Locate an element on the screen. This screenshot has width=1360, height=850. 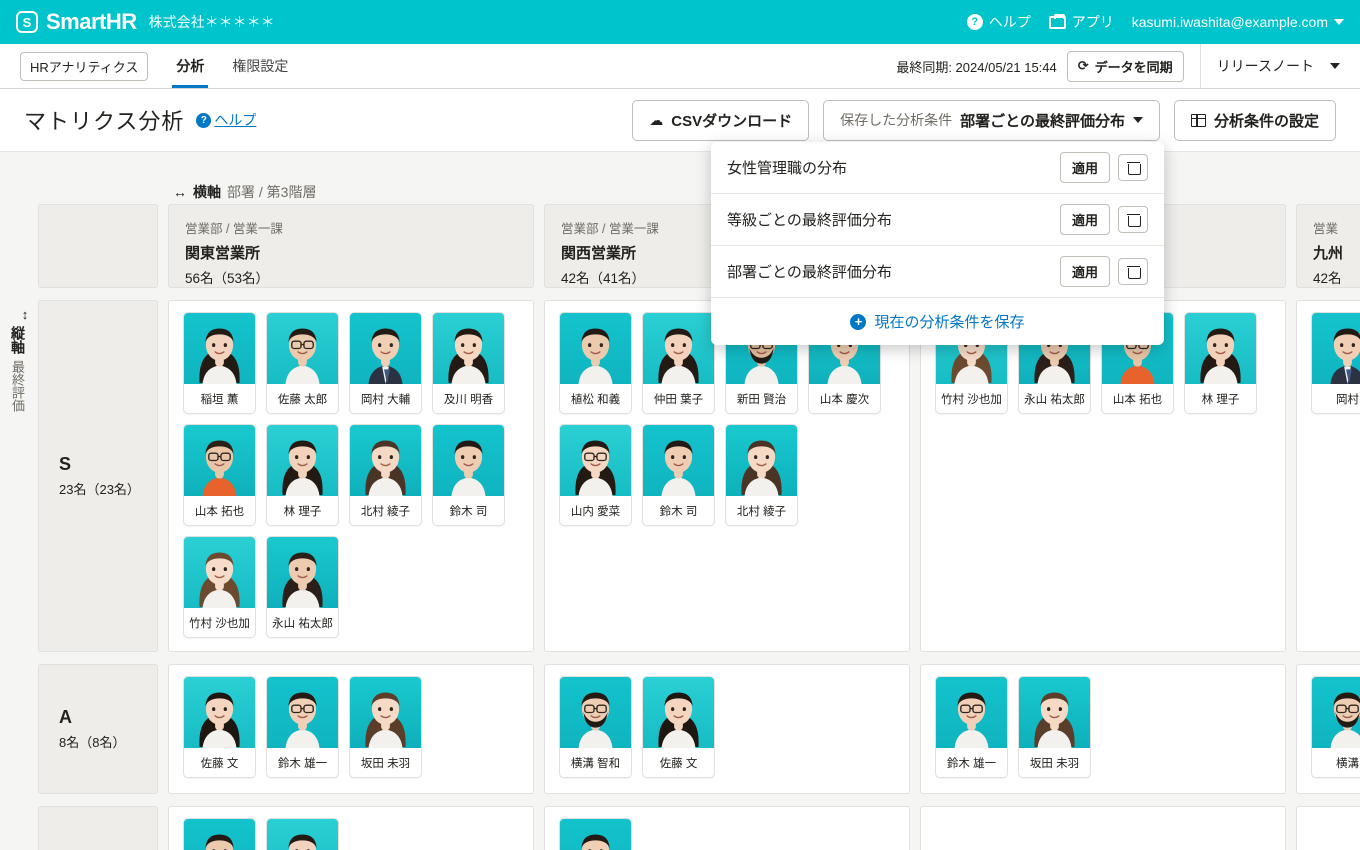
sync-data-button: ⟳ データを同期 is located at coordinates (1125, 66).